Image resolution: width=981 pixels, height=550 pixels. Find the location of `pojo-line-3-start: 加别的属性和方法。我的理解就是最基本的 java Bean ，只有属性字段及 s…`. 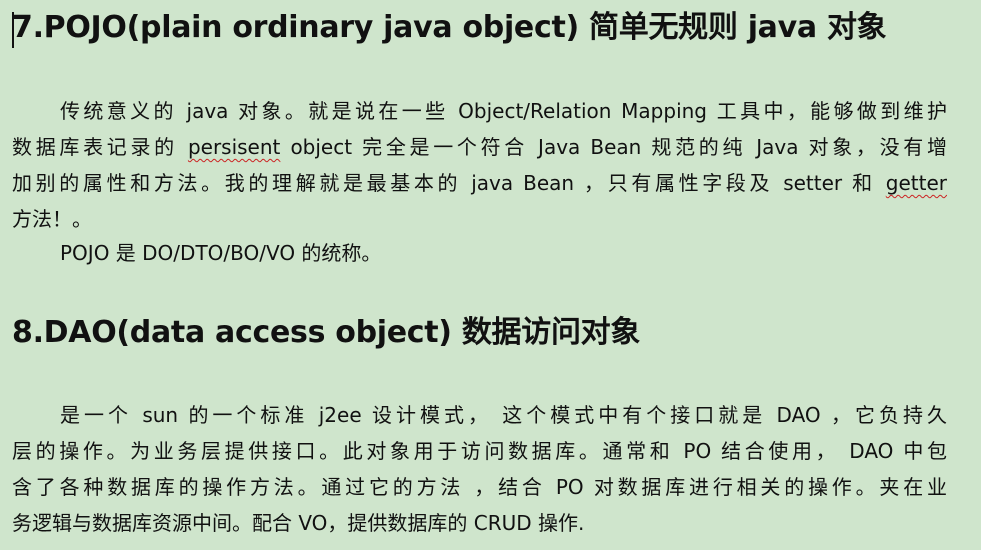

pojo-line-3-start: 加别的属性和方法。我的理解就是最基本的 java Bean ，只有属性字段及 s… is located at coordinates (449, 183).